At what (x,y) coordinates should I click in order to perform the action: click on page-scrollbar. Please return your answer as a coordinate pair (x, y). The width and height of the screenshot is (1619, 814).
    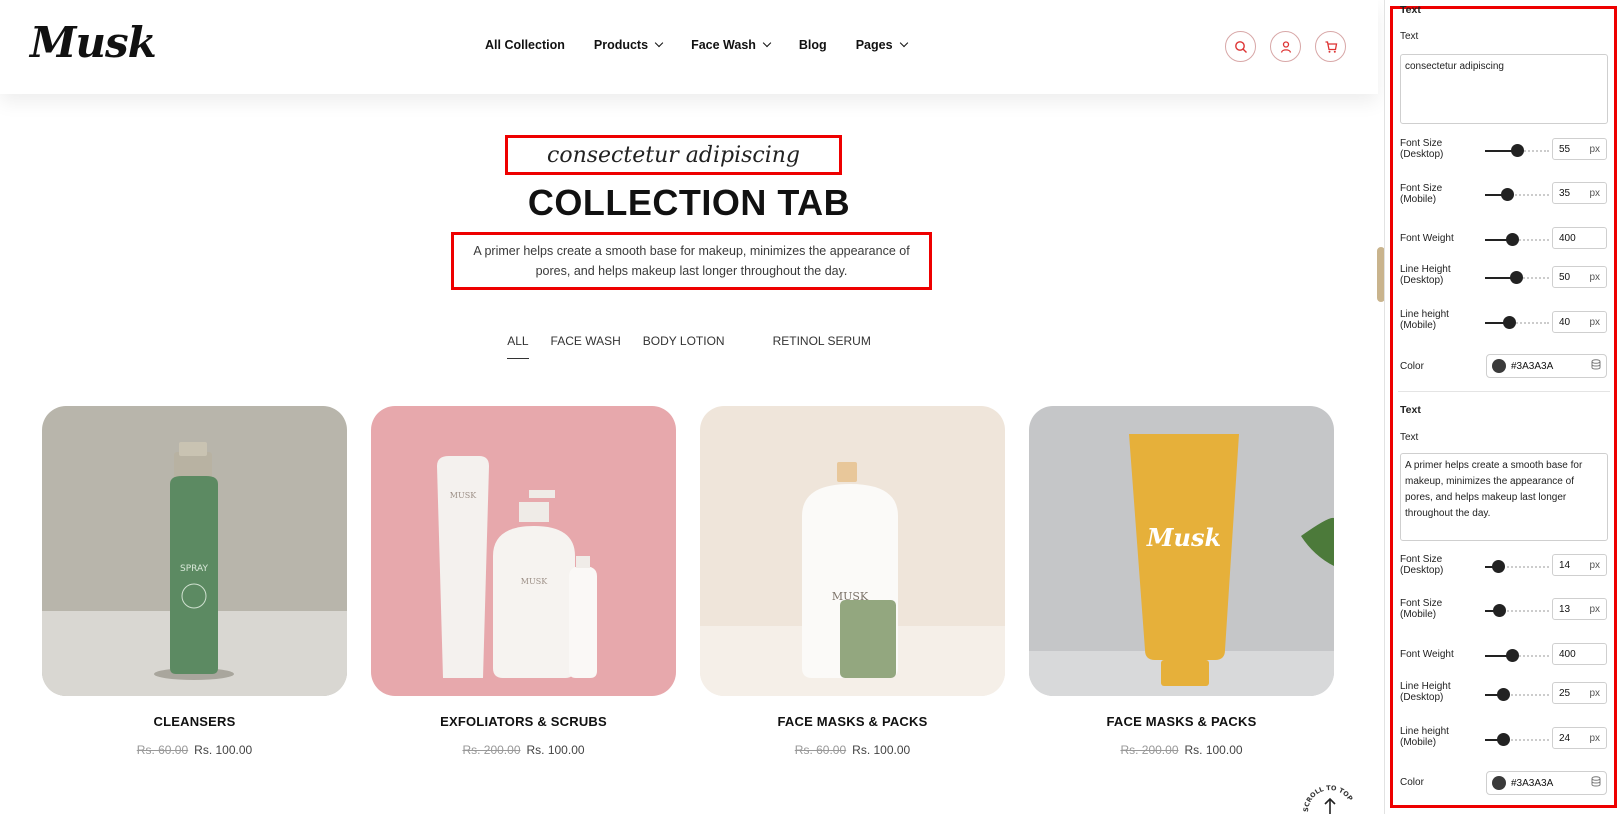
    Looking at the image, I should click on (1380, 274).